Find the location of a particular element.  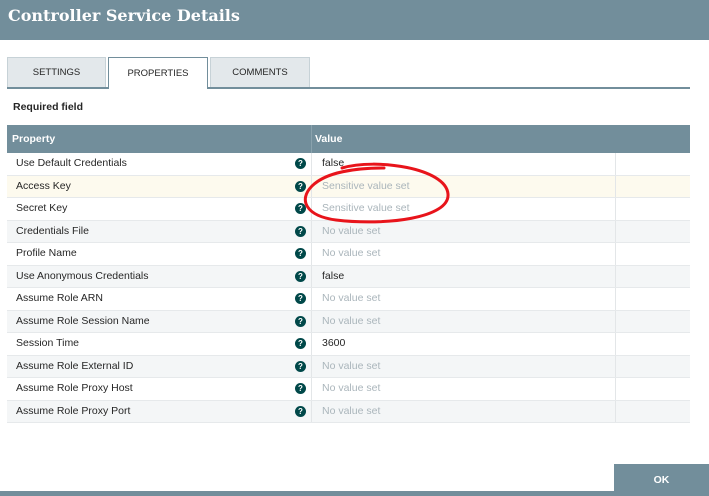

table-row: Assume Role Session Name? No value set is located at coordinates (348, 321).